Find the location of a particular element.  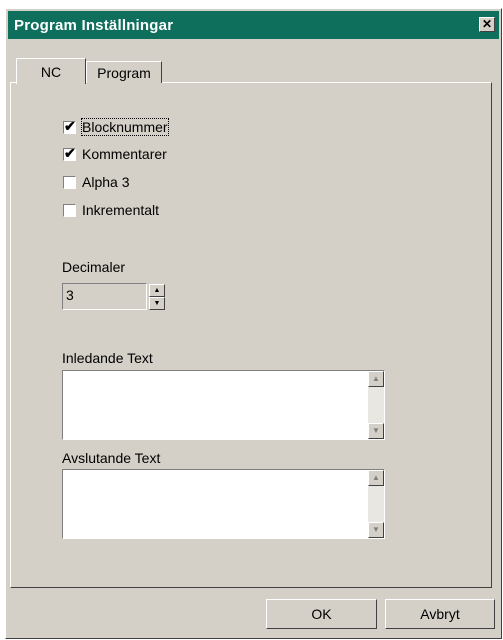

closing-text-label: Avslutande Text is located at coordinates (111, 458).